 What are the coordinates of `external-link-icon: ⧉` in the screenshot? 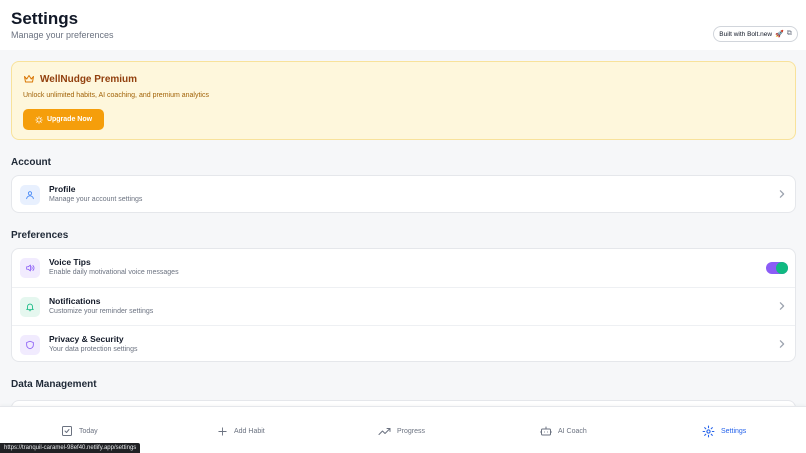 It's located at (789, 33).